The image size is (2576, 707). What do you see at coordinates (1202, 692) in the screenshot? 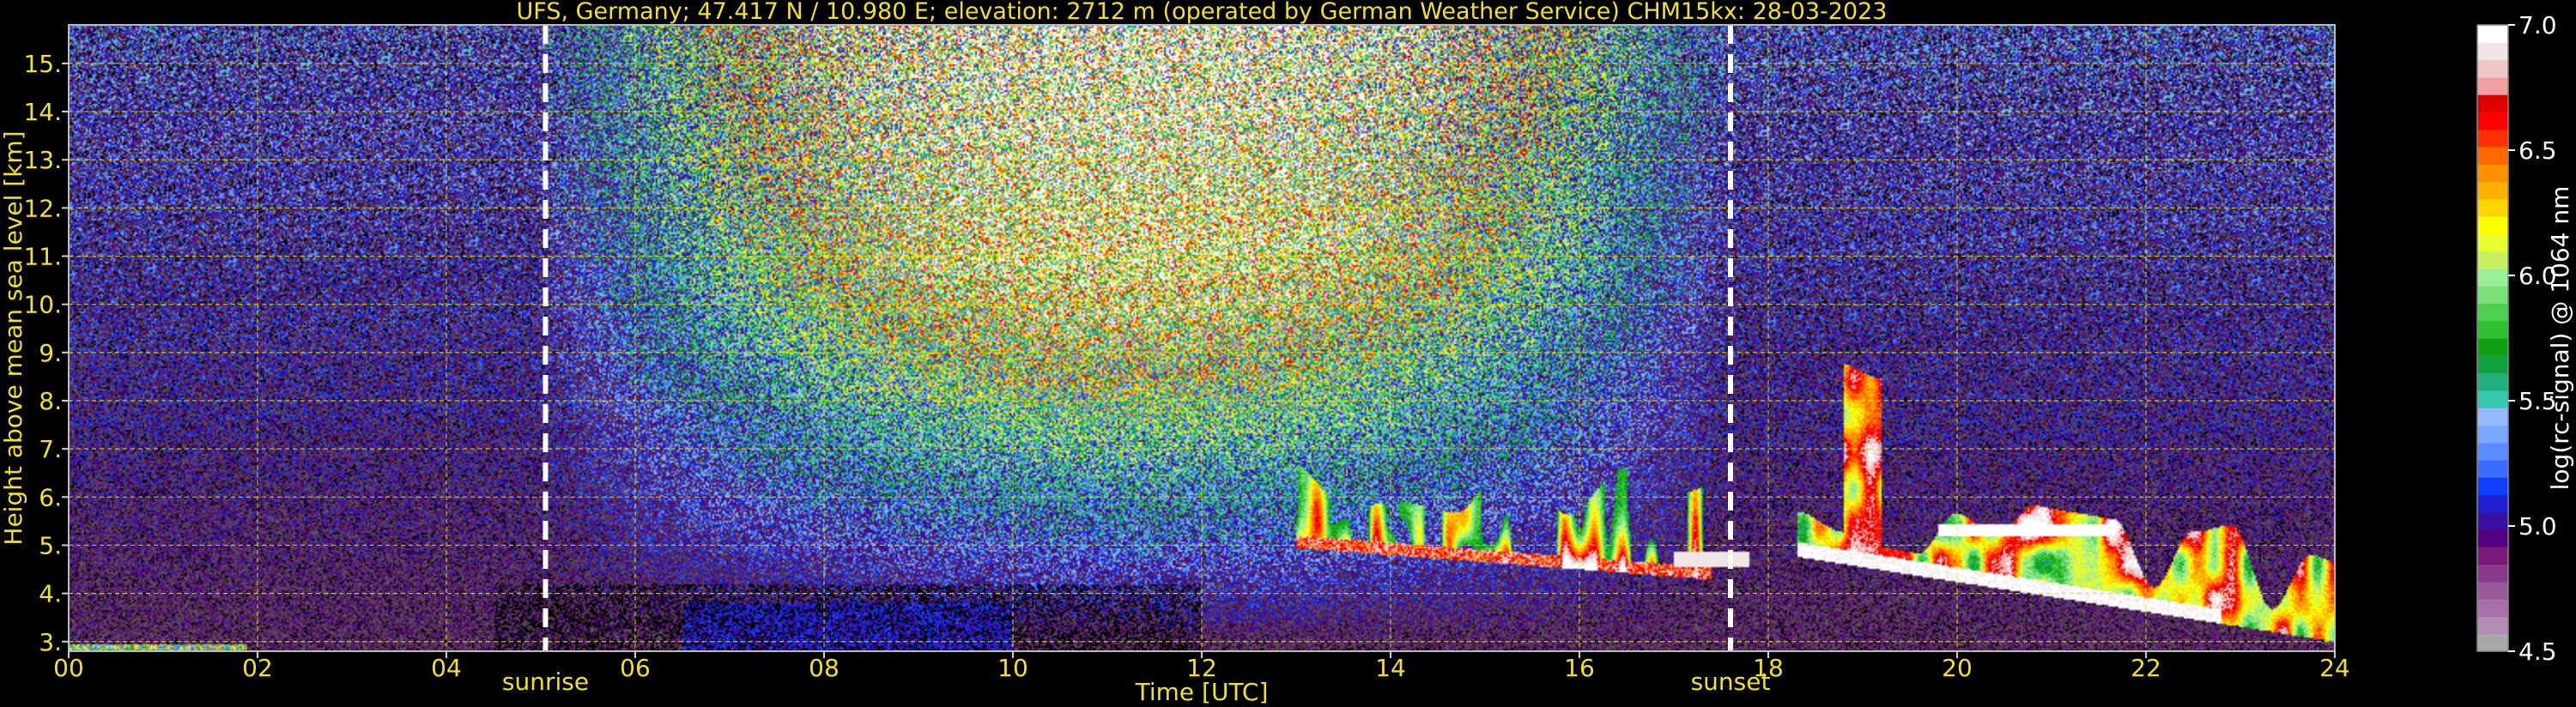
I see `x-axis-label: Time [UTC]` at bounding box center [1202, 692].